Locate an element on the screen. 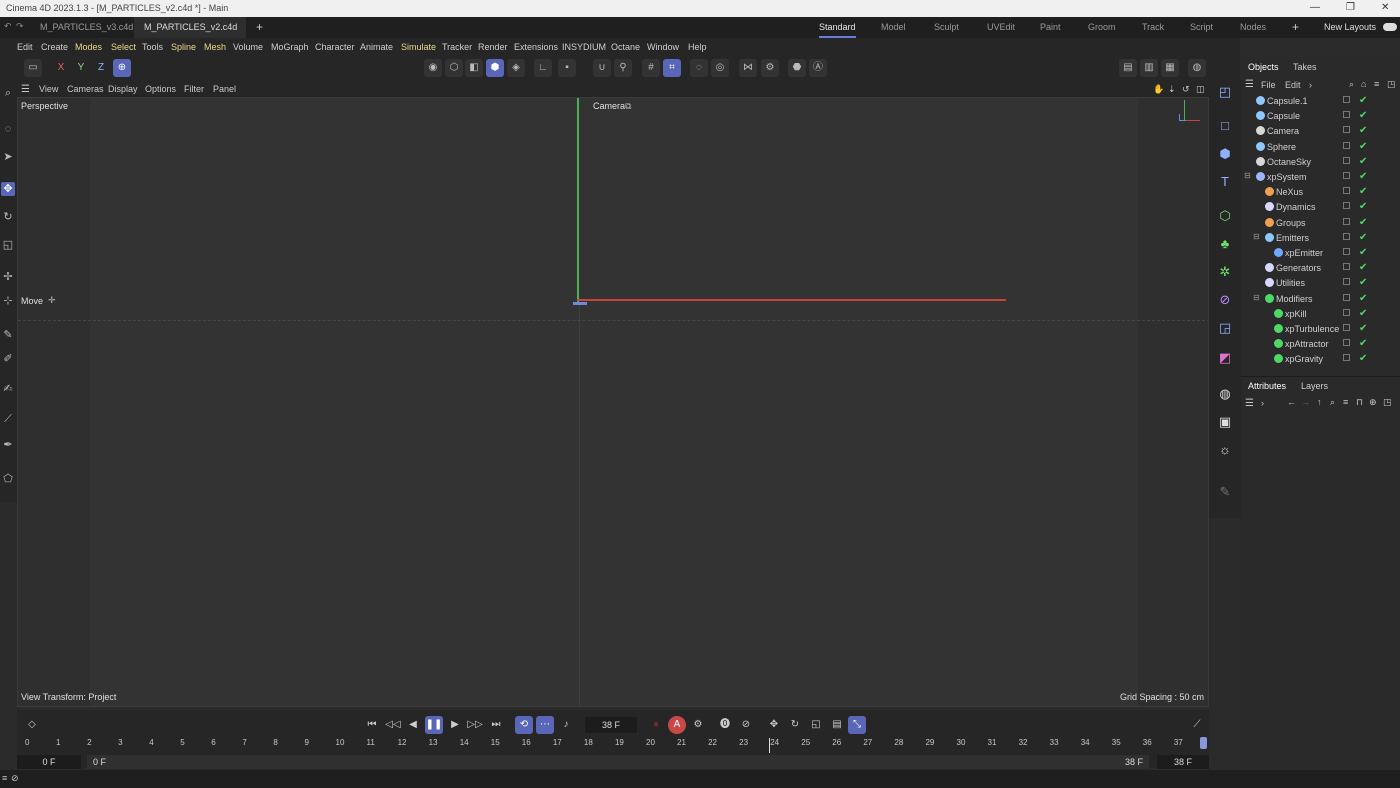  target-icon: ◎ is located at coordinates (720, 68).